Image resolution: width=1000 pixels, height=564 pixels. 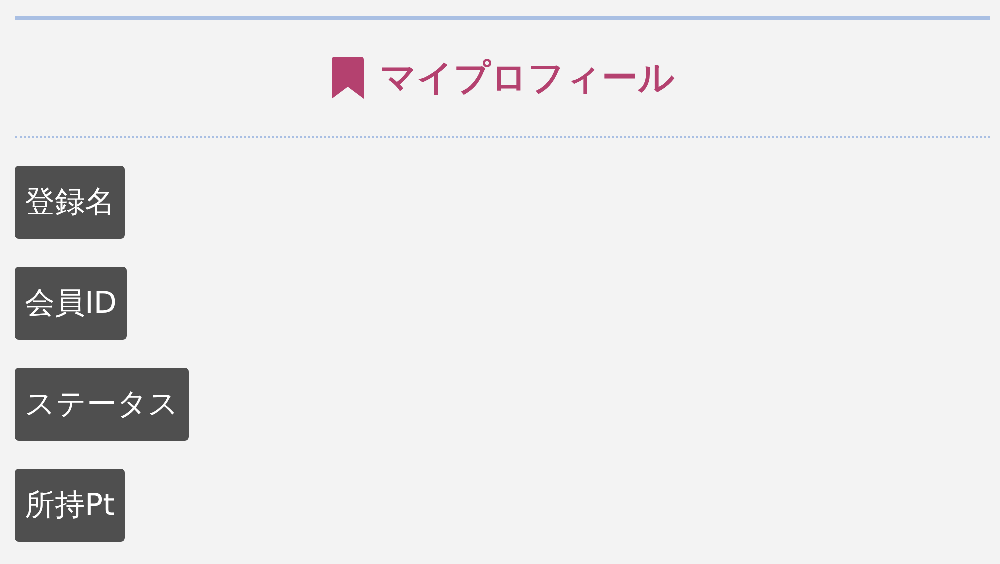 What do you see at coordinates (102, 404) in the screenshot?
I see `field-label: ステータス` at bounding box center [102, 404].